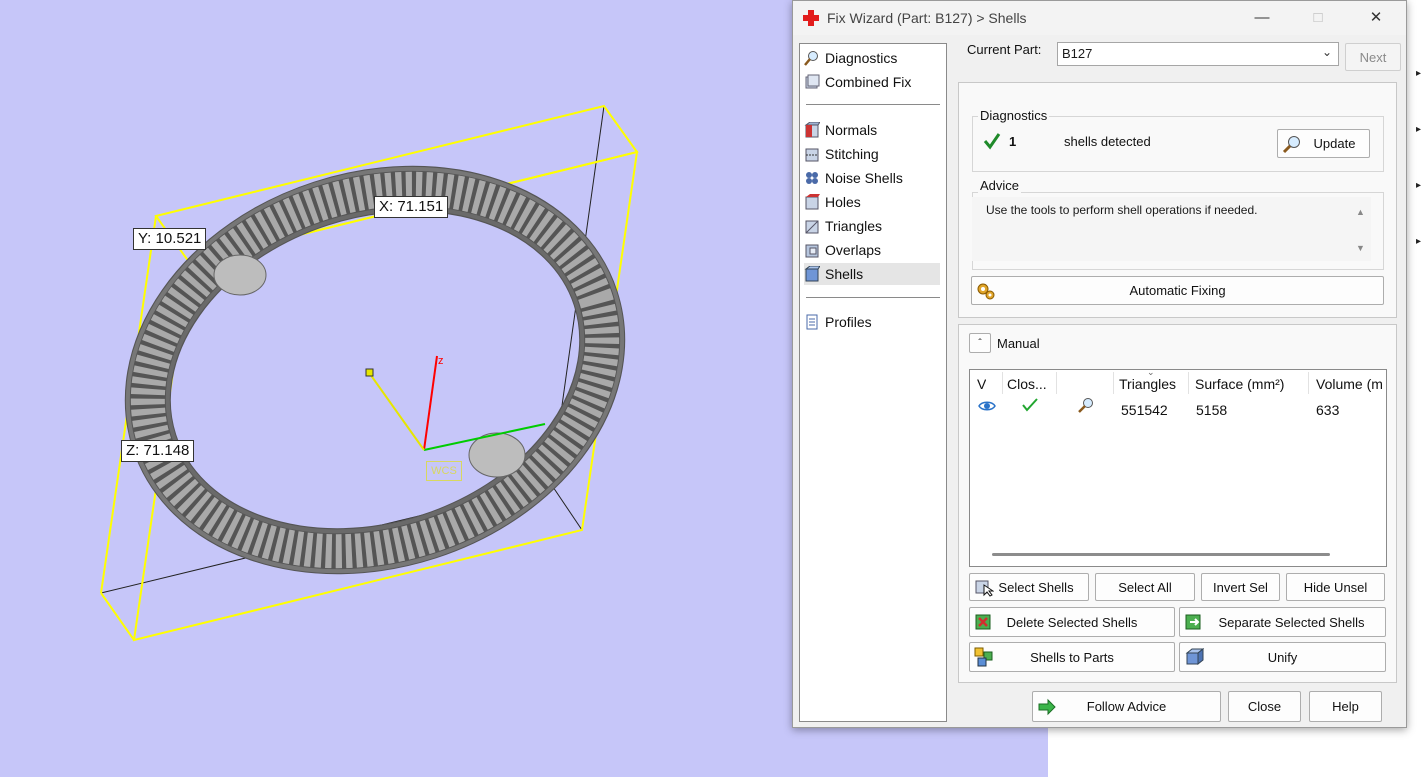 This screenshot has width=1423, height=777. Describe the element at coordinates (983, 622) in the screenshot. I see `delete-shell-icon` at that location.